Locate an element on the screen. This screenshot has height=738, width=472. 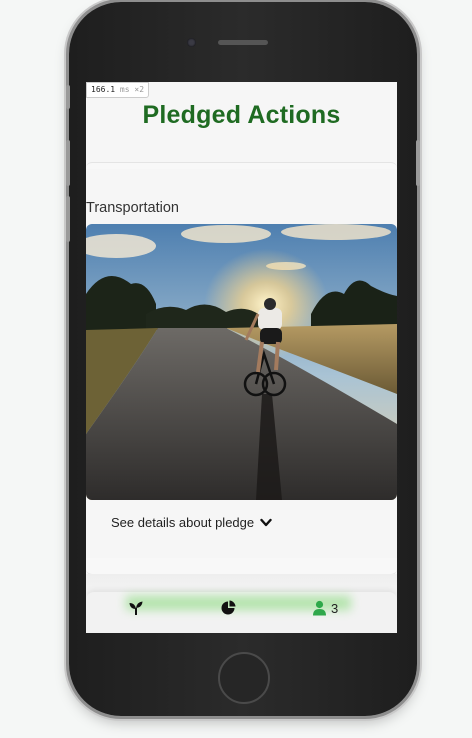
pledge-card-bottom is located at coordinates (241, 566).